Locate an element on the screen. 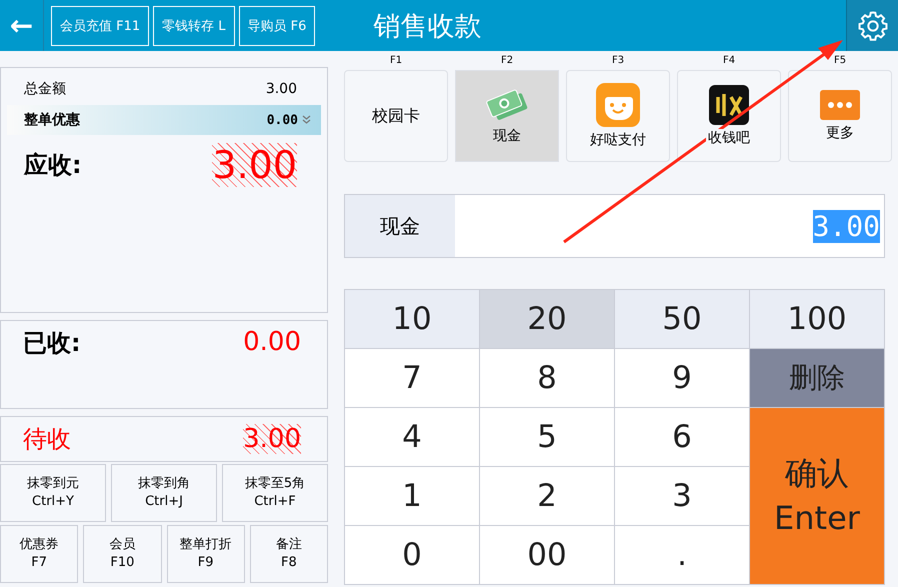  rounding-button: 抹零到元 Ctrl+Y is located at coordinates (53, 493).